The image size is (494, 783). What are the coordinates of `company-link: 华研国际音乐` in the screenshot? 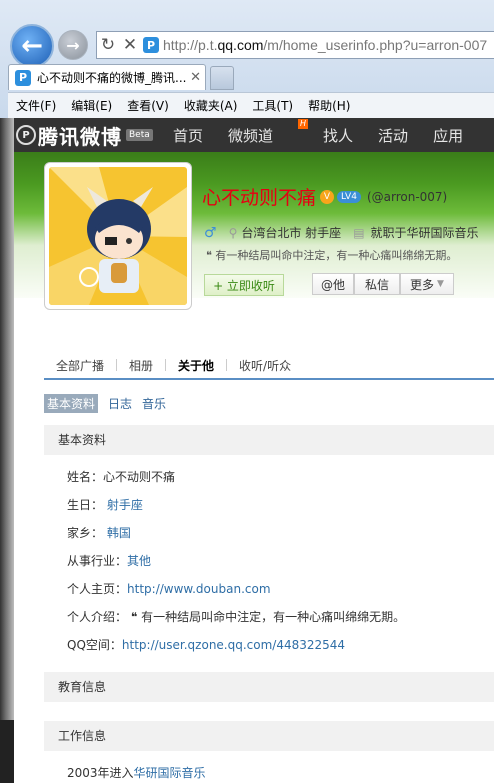 It's located at (170, 773).